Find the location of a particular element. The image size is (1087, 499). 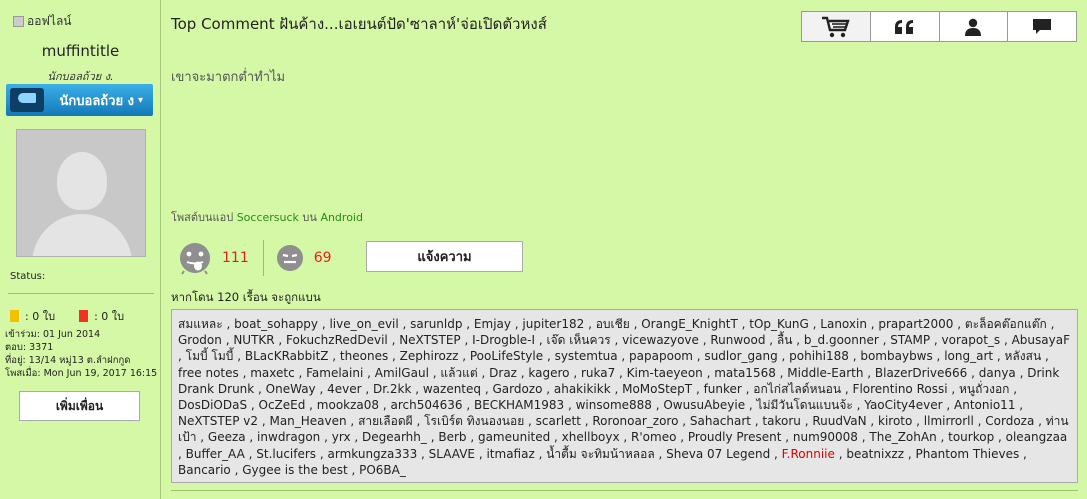

sad-face-icon is located at coordinates (289, 258).